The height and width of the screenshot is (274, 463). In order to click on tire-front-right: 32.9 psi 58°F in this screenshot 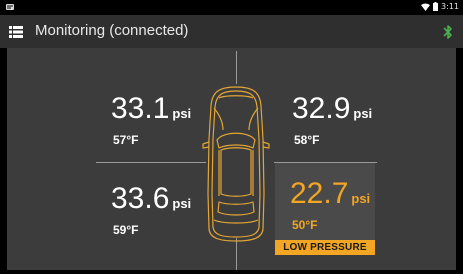, I will do `click(332, 120)`.